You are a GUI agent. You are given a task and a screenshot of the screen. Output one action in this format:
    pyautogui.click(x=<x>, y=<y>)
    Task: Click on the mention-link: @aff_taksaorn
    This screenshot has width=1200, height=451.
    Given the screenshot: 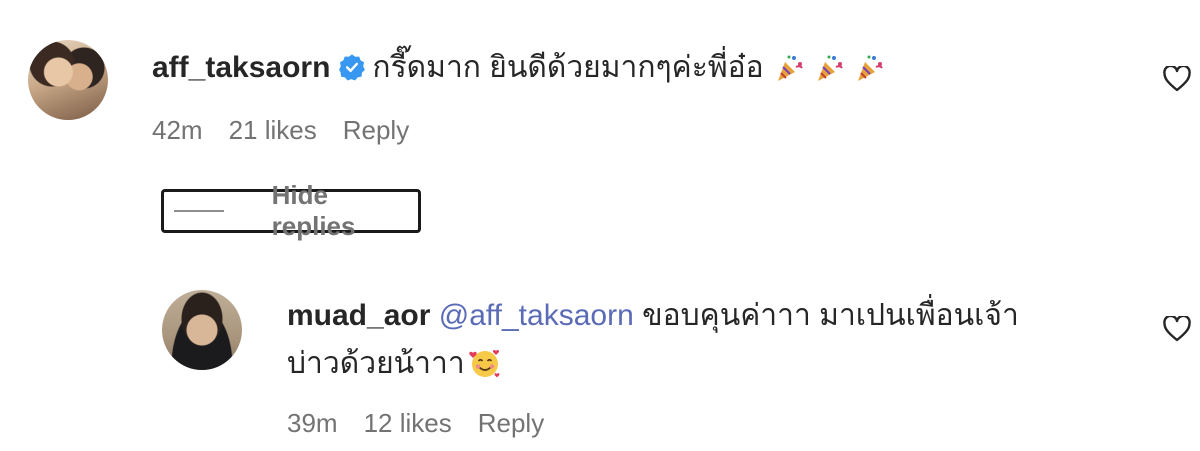 What is the action you would take?
    pyautogui.click(x=536, y=315)
    